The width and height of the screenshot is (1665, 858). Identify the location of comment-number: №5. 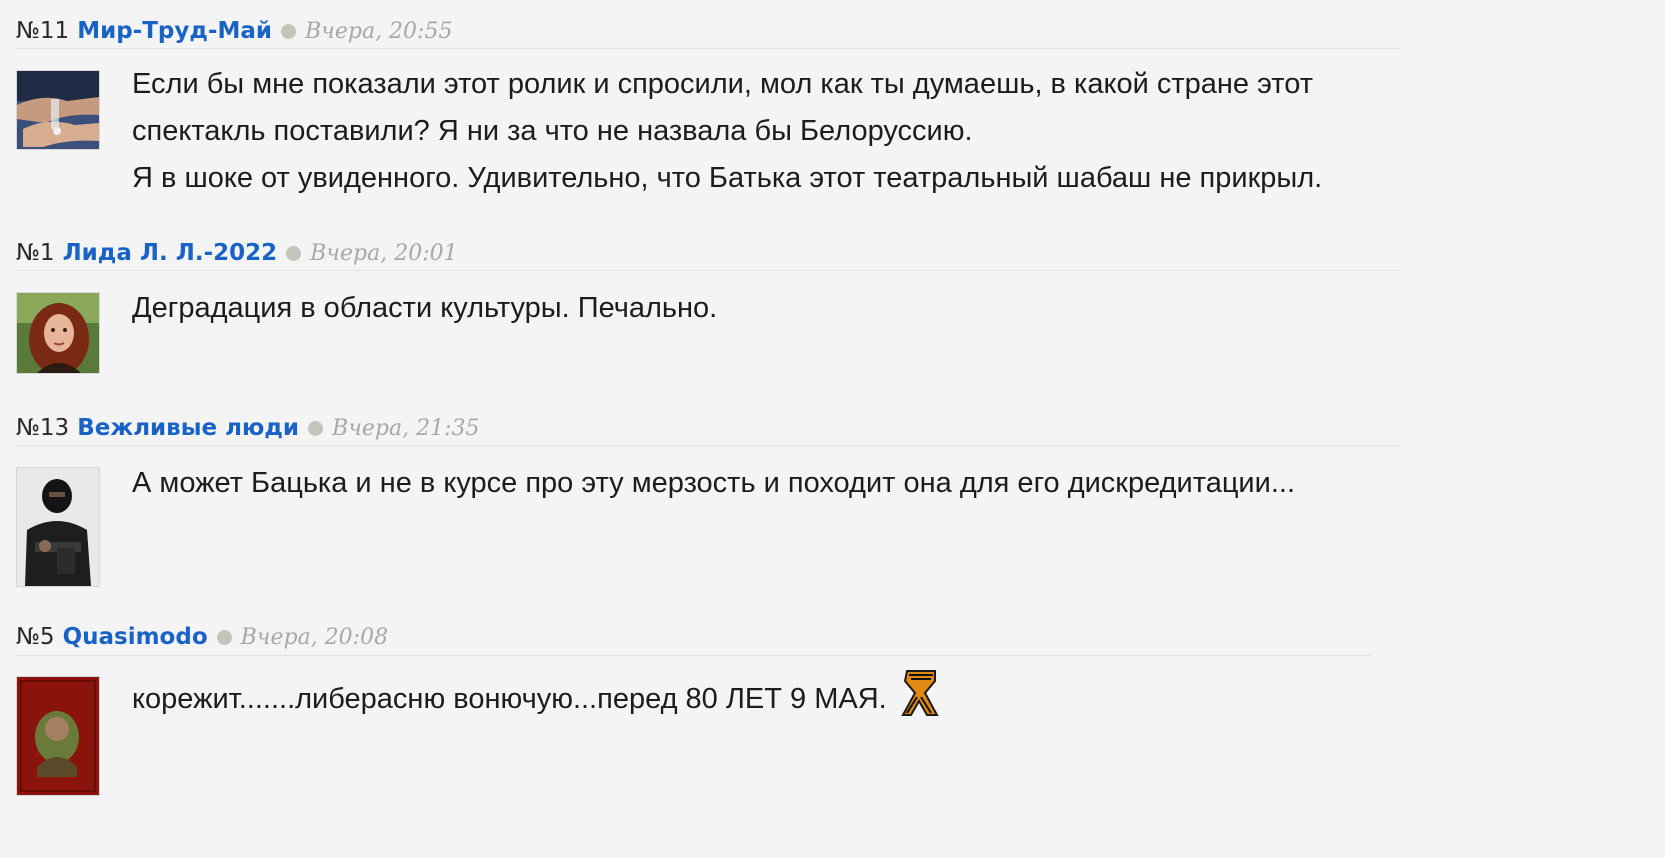
(35, 637).